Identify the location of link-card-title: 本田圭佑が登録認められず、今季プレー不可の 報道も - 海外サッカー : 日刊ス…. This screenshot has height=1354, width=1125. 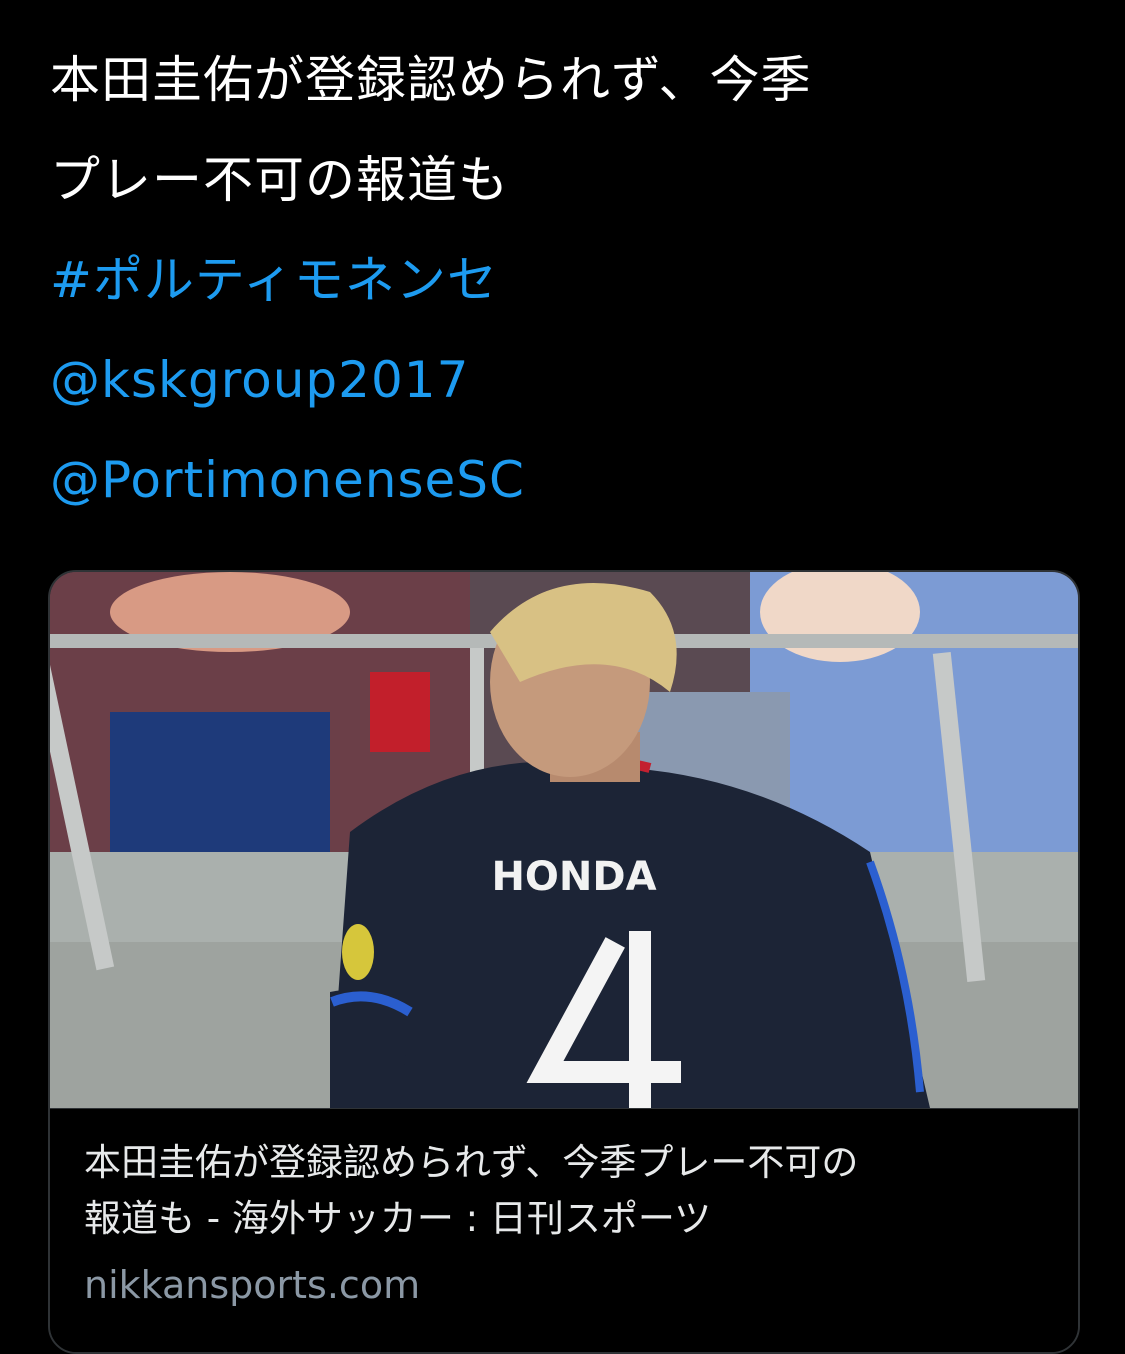
(564, 1191).